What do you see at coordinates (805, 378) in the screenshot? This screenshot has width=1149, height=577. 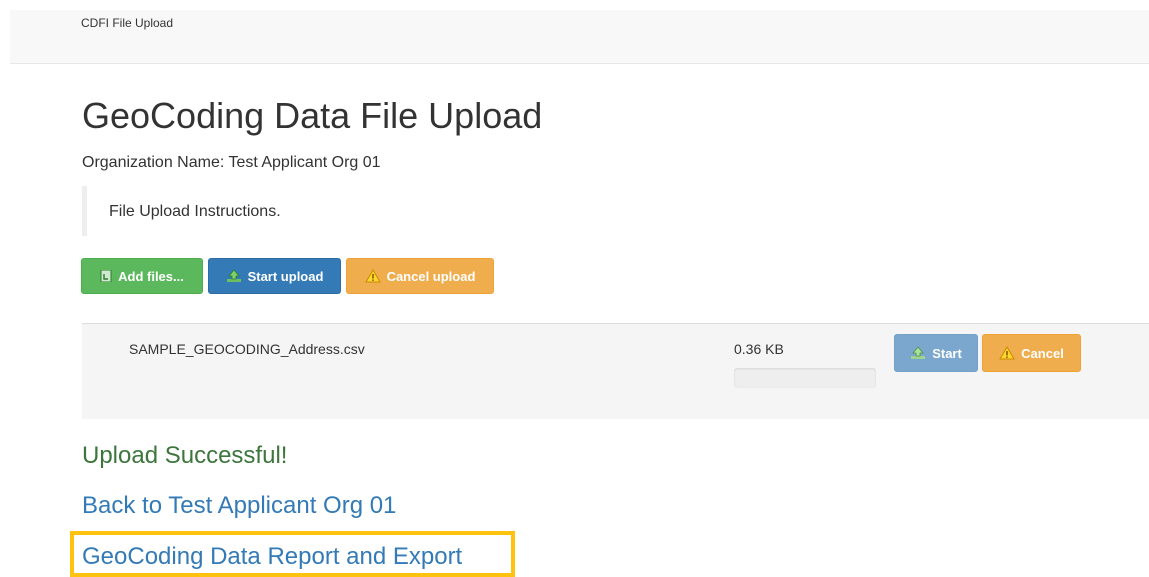 I see `upload-progress-bar` at bounding box center [805, 378].